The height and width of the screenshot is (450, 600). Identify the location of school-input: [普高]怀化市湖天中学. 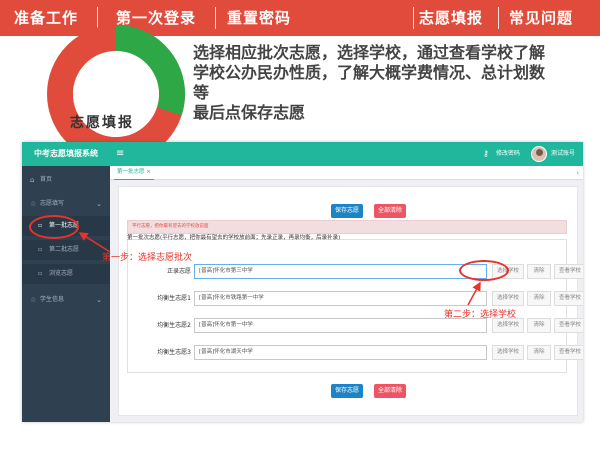
(340, 352).